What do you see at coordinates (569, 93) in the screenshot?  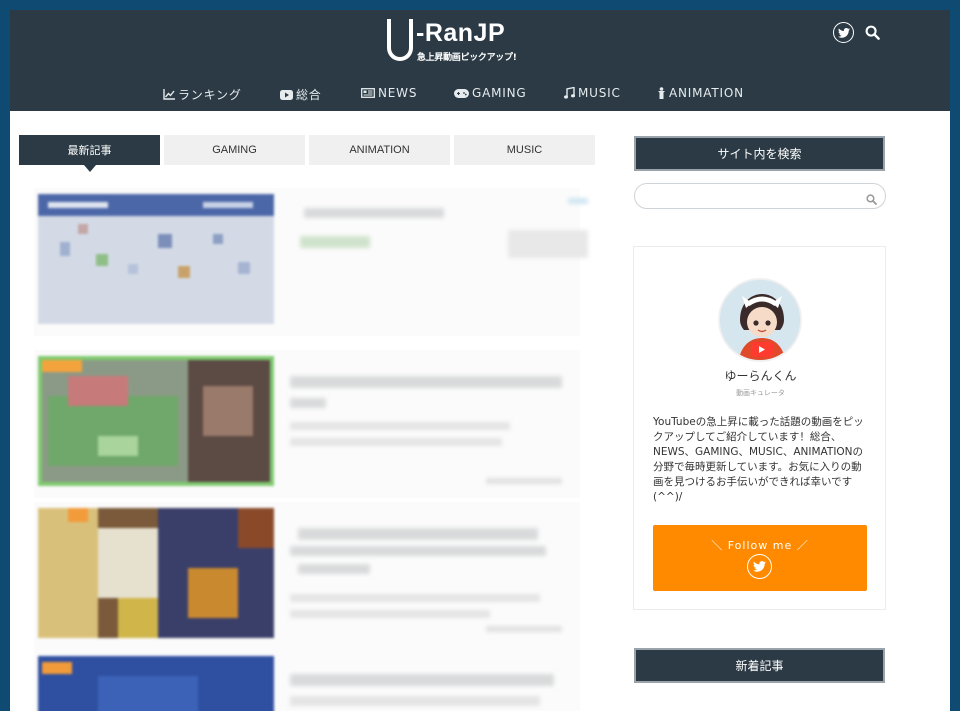 I see `music-note-icon` at bounding box center [569, 93].